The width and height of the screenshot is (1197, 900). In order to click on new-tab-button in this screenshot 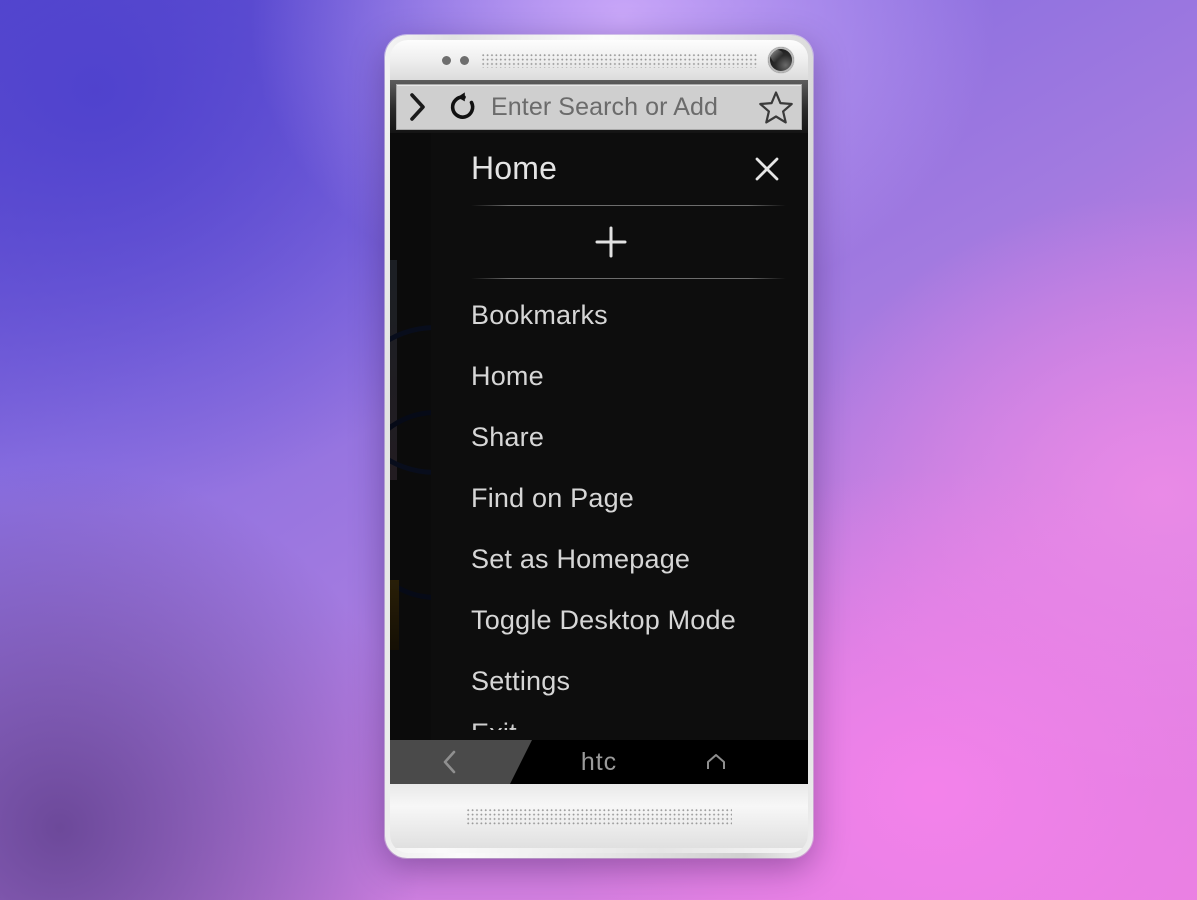, I will do `click(619, 242)`.